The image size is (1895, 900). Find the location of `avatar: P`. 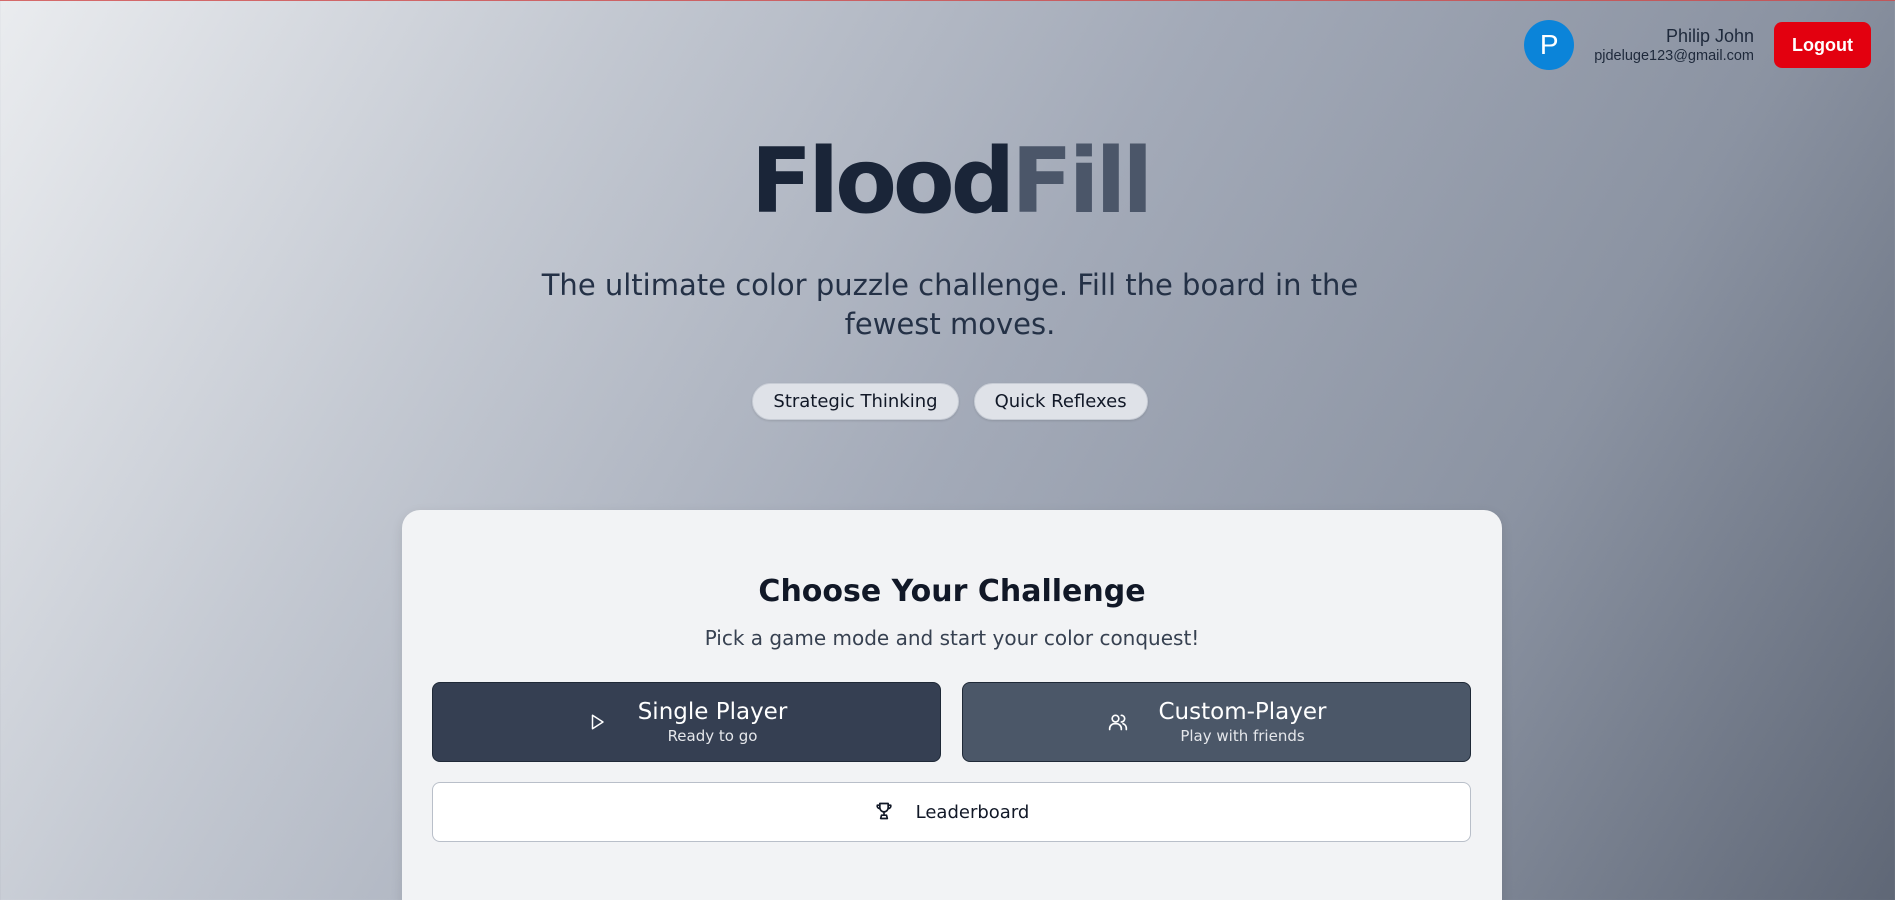

avatar: P is located at coordinates (1549, 45).